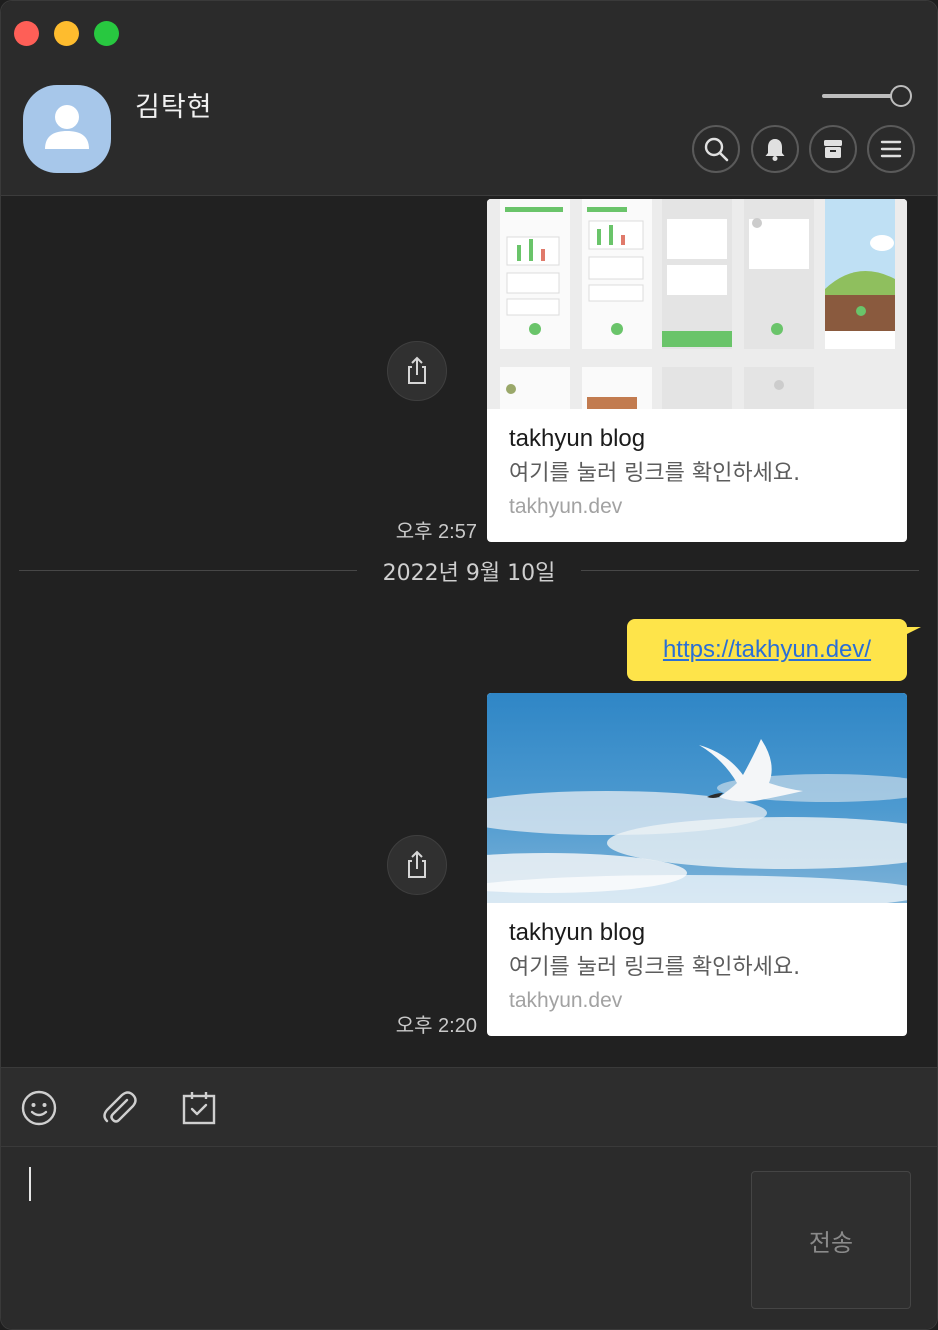  I want to click on composer-toolbar, so click(469, 1107).